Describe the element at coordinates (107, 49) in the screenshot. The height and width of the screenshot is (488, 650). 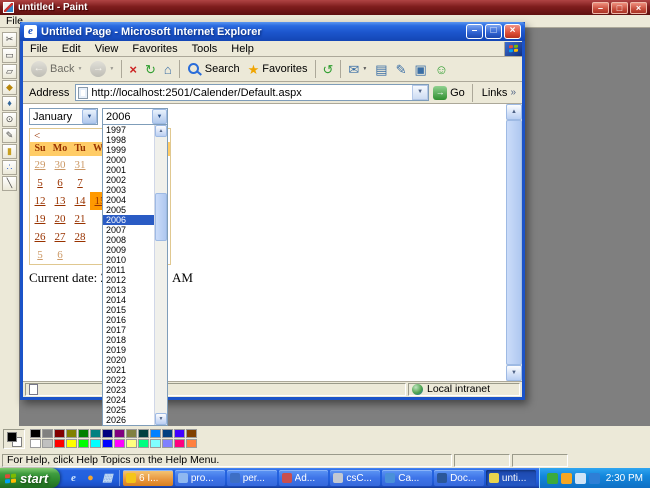
I see `ie-menu-view: View` at that location.